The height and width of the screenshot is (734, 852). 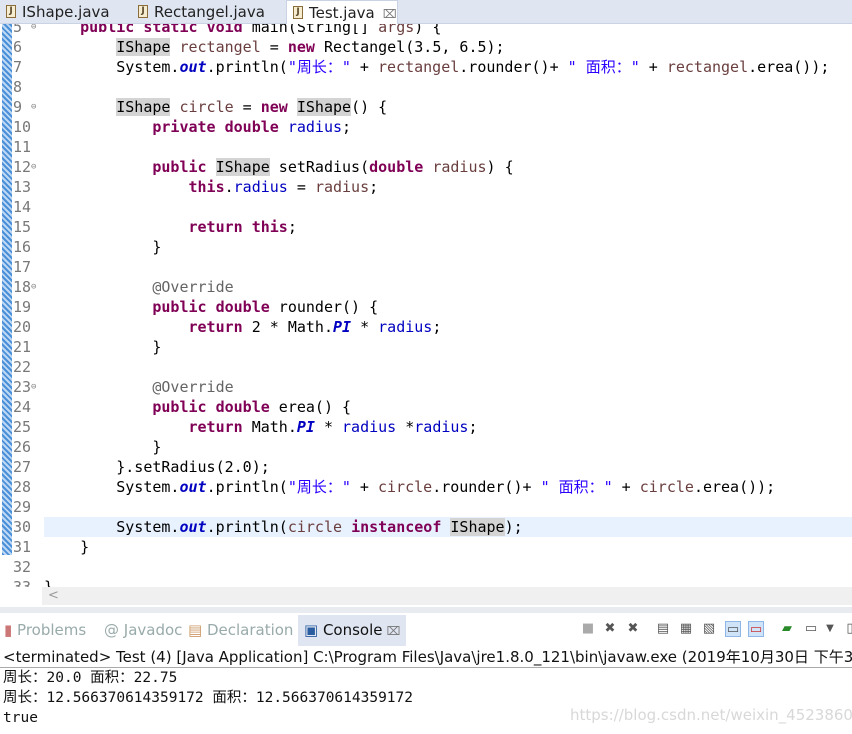 What do you see at coordinates (426, 147) in the screenshot?
I see `code-line: 11` at bounding box center [426, 147].